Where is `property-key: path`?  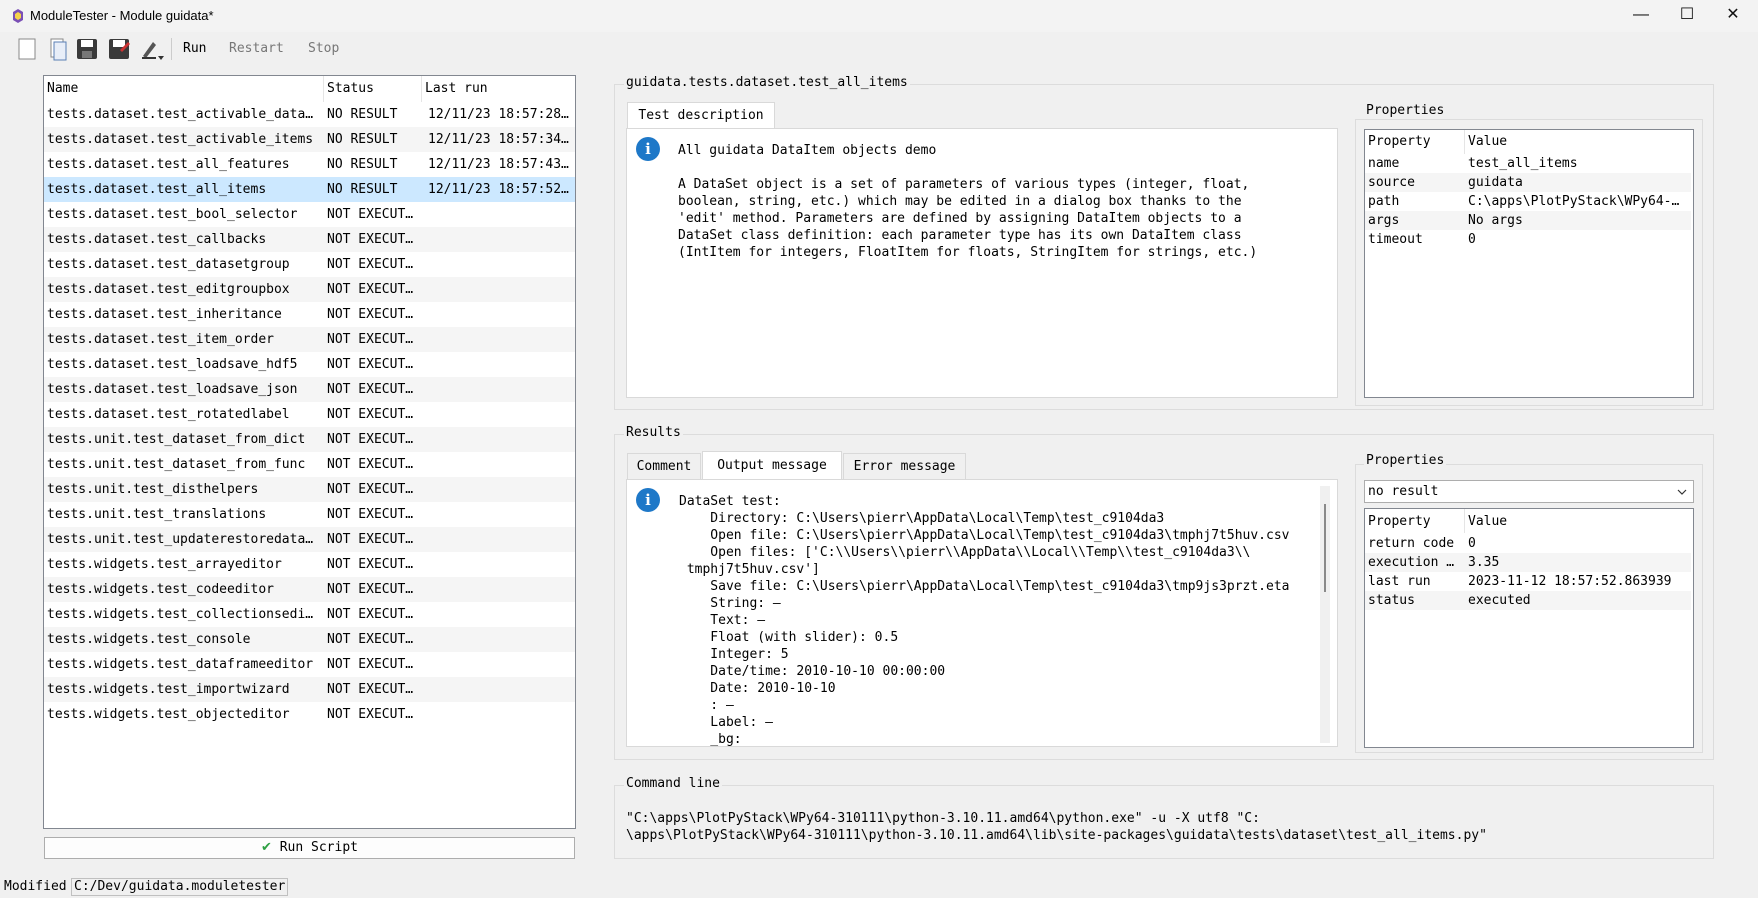 property-key: path is located at coordinates (1384, 201).